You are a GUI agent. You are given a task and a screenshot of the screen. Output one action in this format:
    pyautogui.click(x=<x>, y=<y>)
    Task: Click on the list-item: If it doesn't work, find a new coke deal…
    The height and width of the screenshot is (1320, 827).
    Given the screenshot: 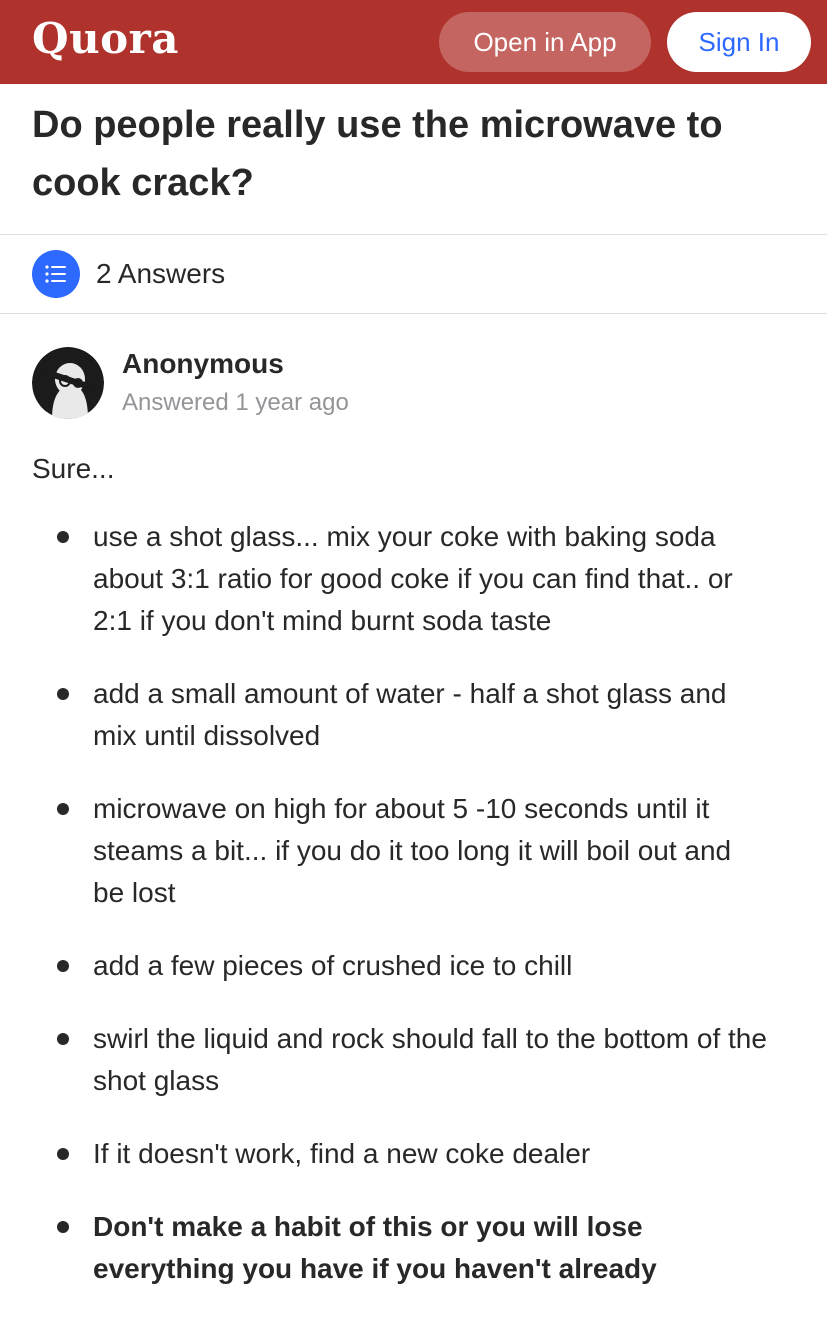 What is the action you would take?
    pyautogui.click(x=412, y=1154)
    